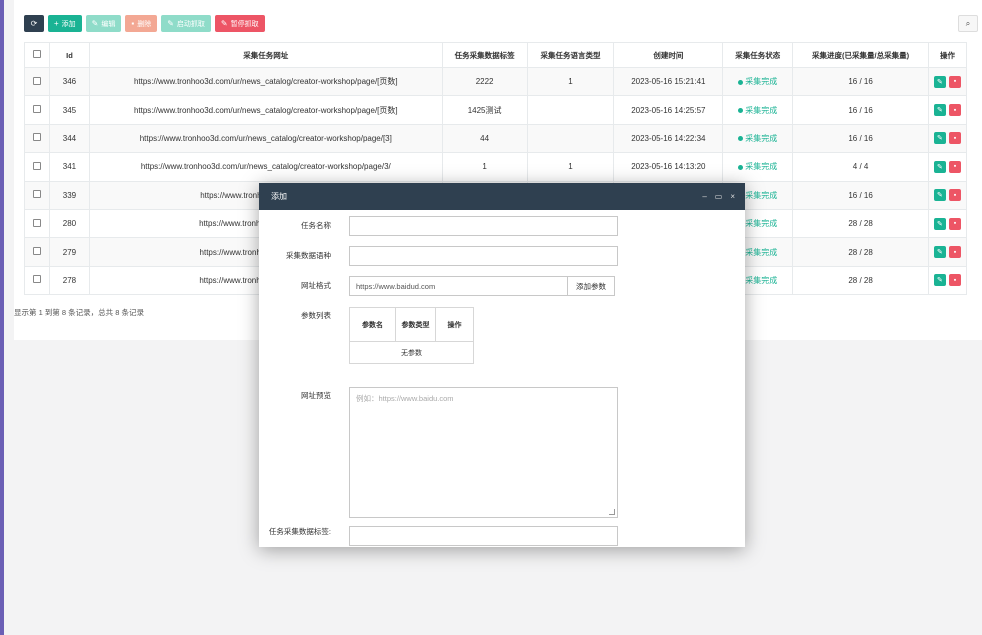 This screenshot has width=982, height=635. I want to click on search-icon: ⌕, so click(968, 23).